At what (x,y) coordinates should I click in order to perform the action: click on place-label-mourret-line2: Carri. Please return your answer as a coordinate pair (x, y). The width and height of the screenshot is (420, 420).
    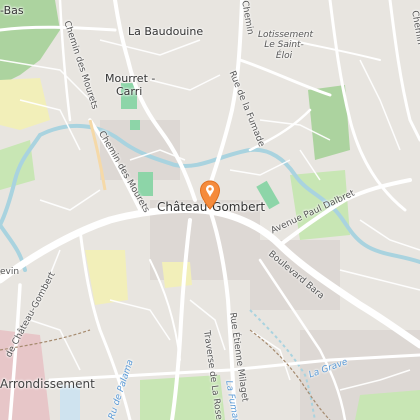
    Looking at the image, I should click on (129, 91).